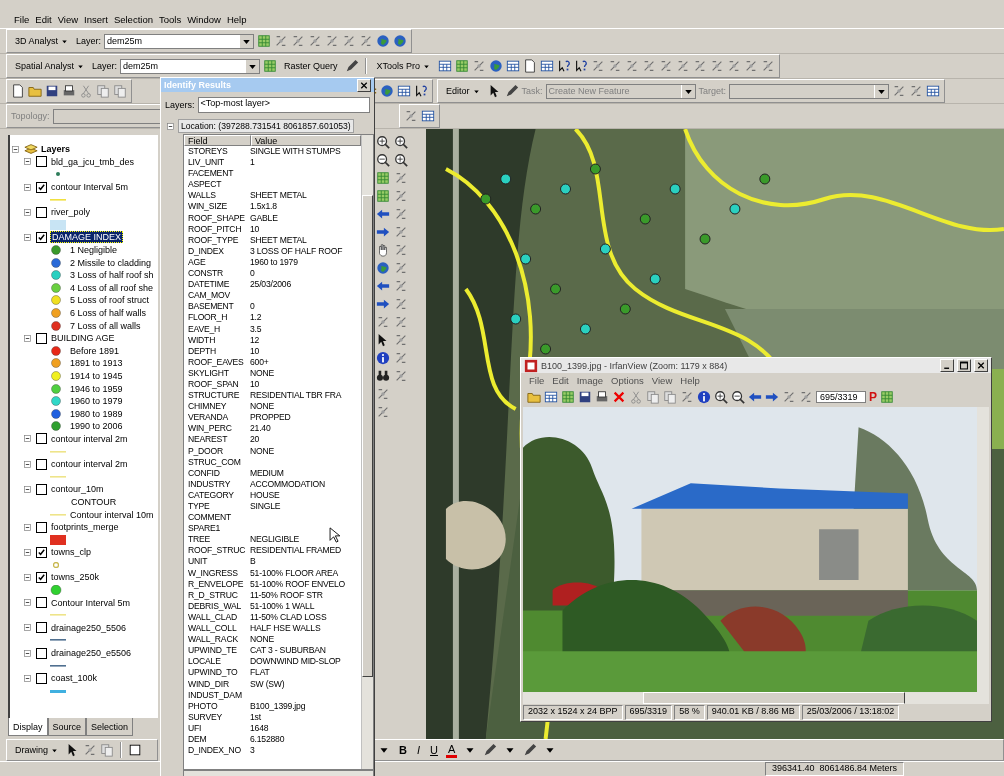 This screenshot has height=776, width=1004. What do you see at coordinates (77, 489) in the screenshot?
I see `layer-name: contour_10m` at bounding box center [77, 489].